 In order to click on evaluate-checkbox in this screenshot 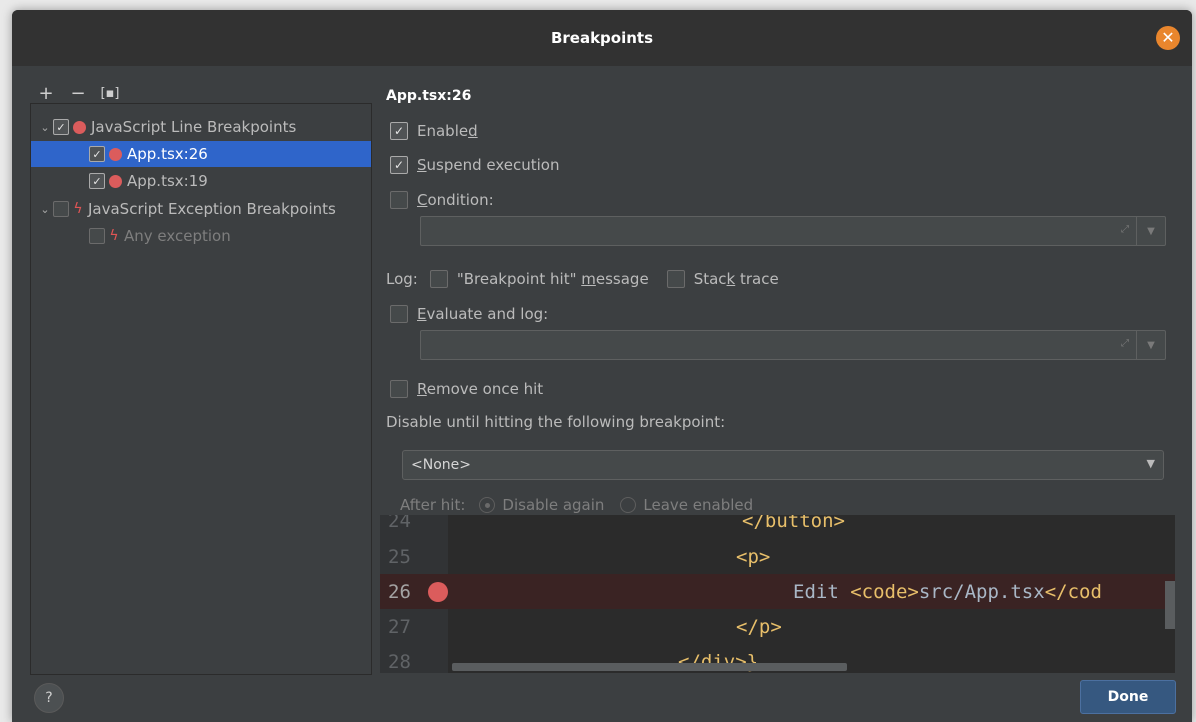, I will do `click(399, 314)`.